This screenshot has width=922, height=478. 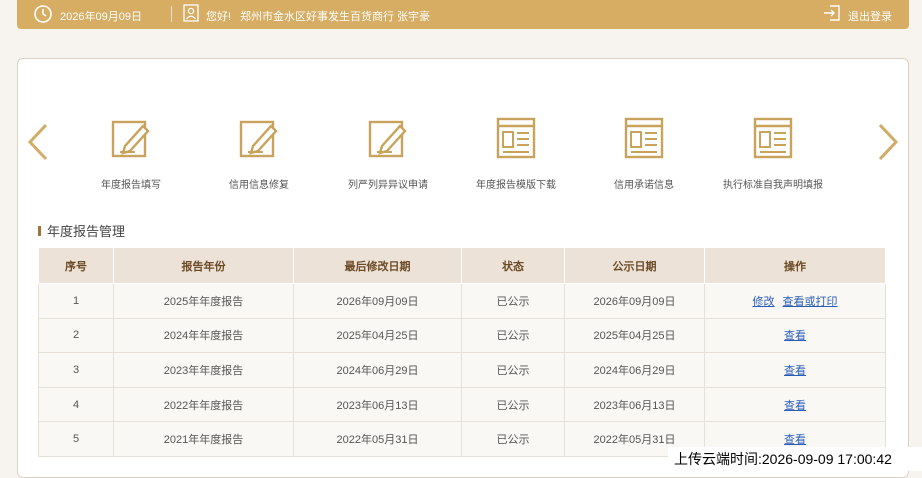 I want to click on table-header-row: 序号 报告年份 最后修改日期 状态 公示日期 操作, so click(x=462, y=265).